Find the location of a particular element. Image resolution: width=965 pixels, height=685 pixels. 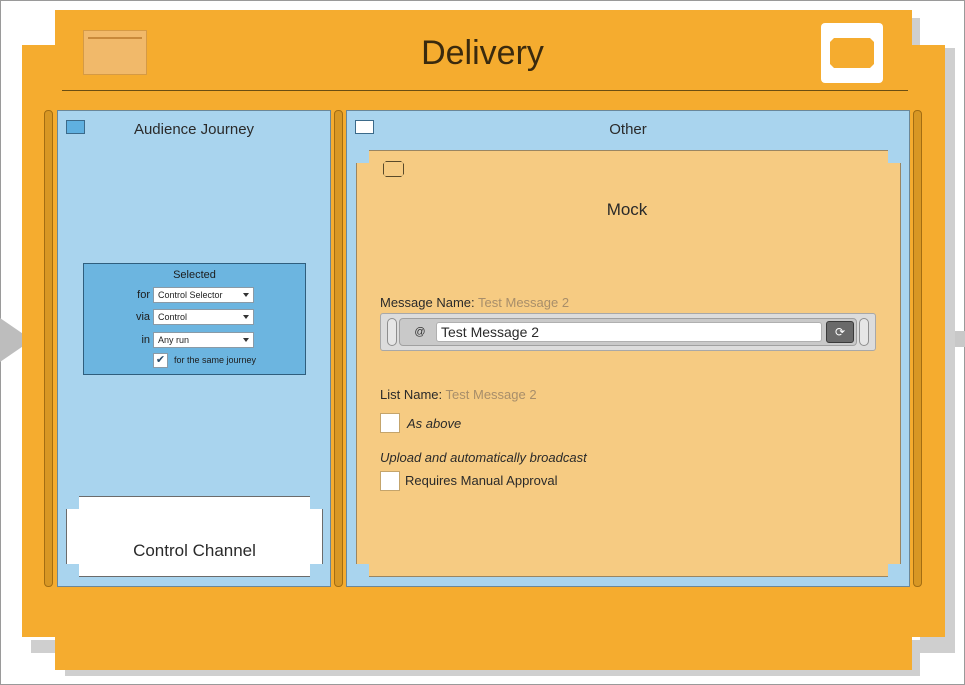

message-name-label: Message Name: is located at coordinates (427, 302).